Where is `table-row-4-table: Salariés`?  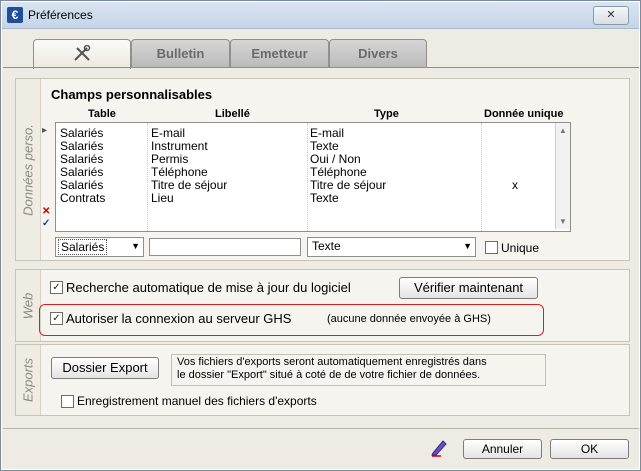 table-row-4-table: Salariés is located at coordinates (82, 185).